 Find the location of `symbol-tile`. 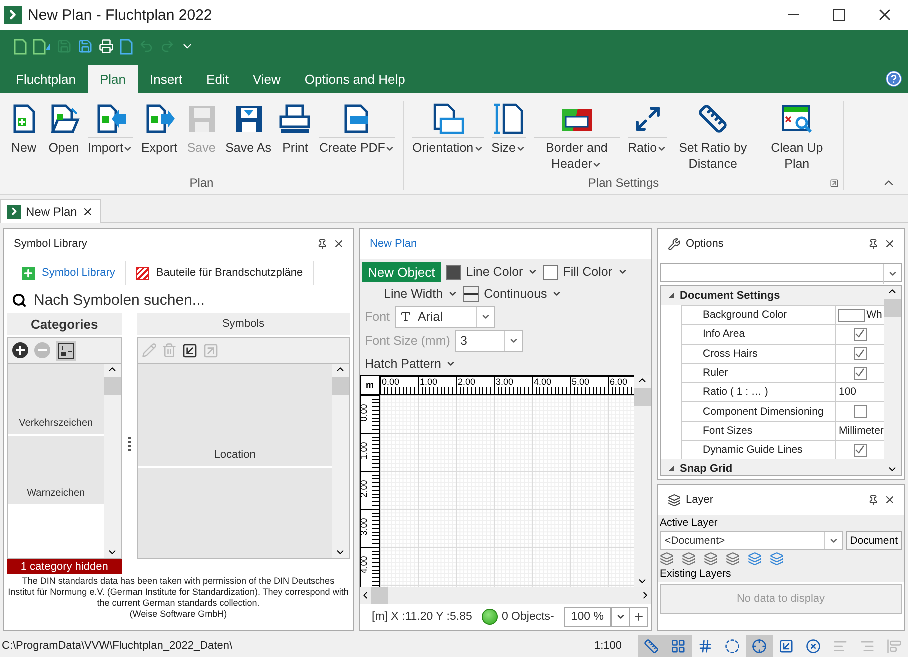

symbol-tile is located at coordinates (235, 513).